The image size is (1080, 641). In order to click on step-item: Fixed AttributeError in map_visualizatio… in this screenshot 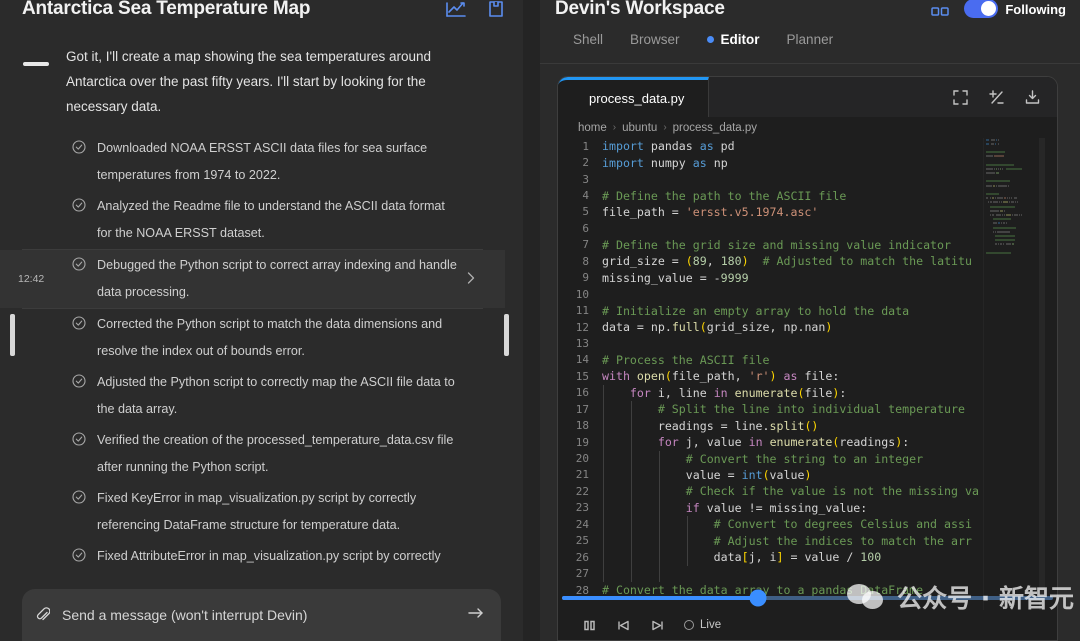, I will do `click(252, 559)`.